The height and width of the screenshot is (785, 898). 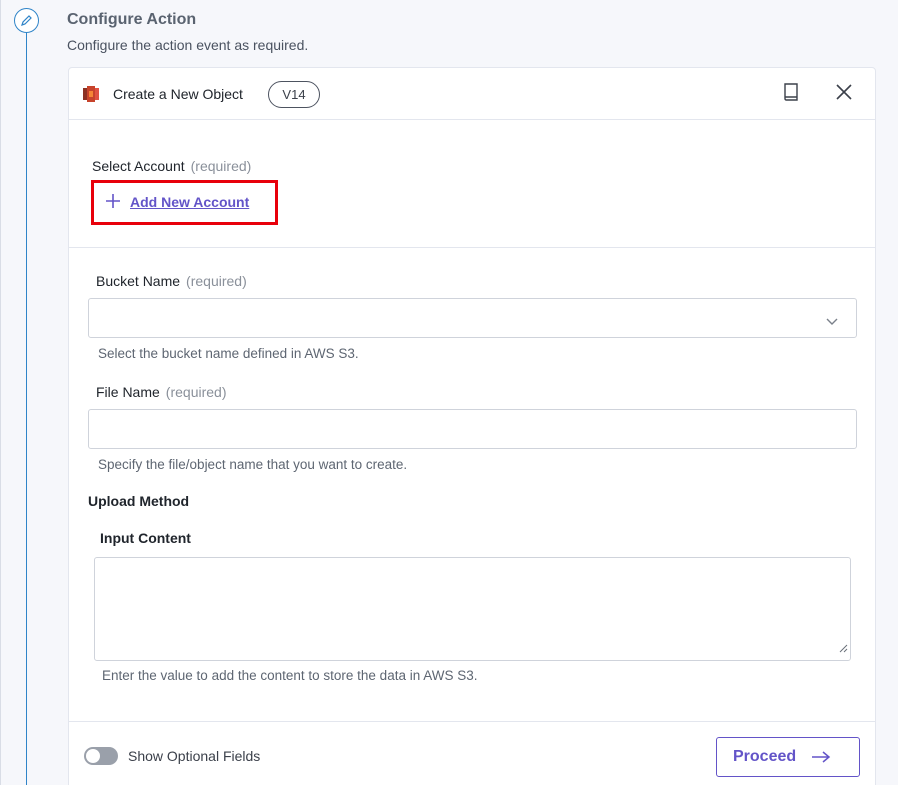 What do you see at coordinates (821, 759) in the screenshot?
I see `arrow-right-icon` at bounding box center [821, 759].